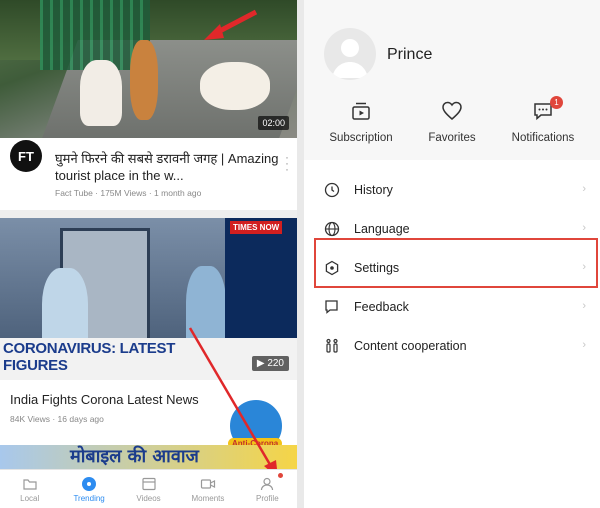 This screenshot has height=508, width=600. I want to click on trending-icon, so click(89, 483).